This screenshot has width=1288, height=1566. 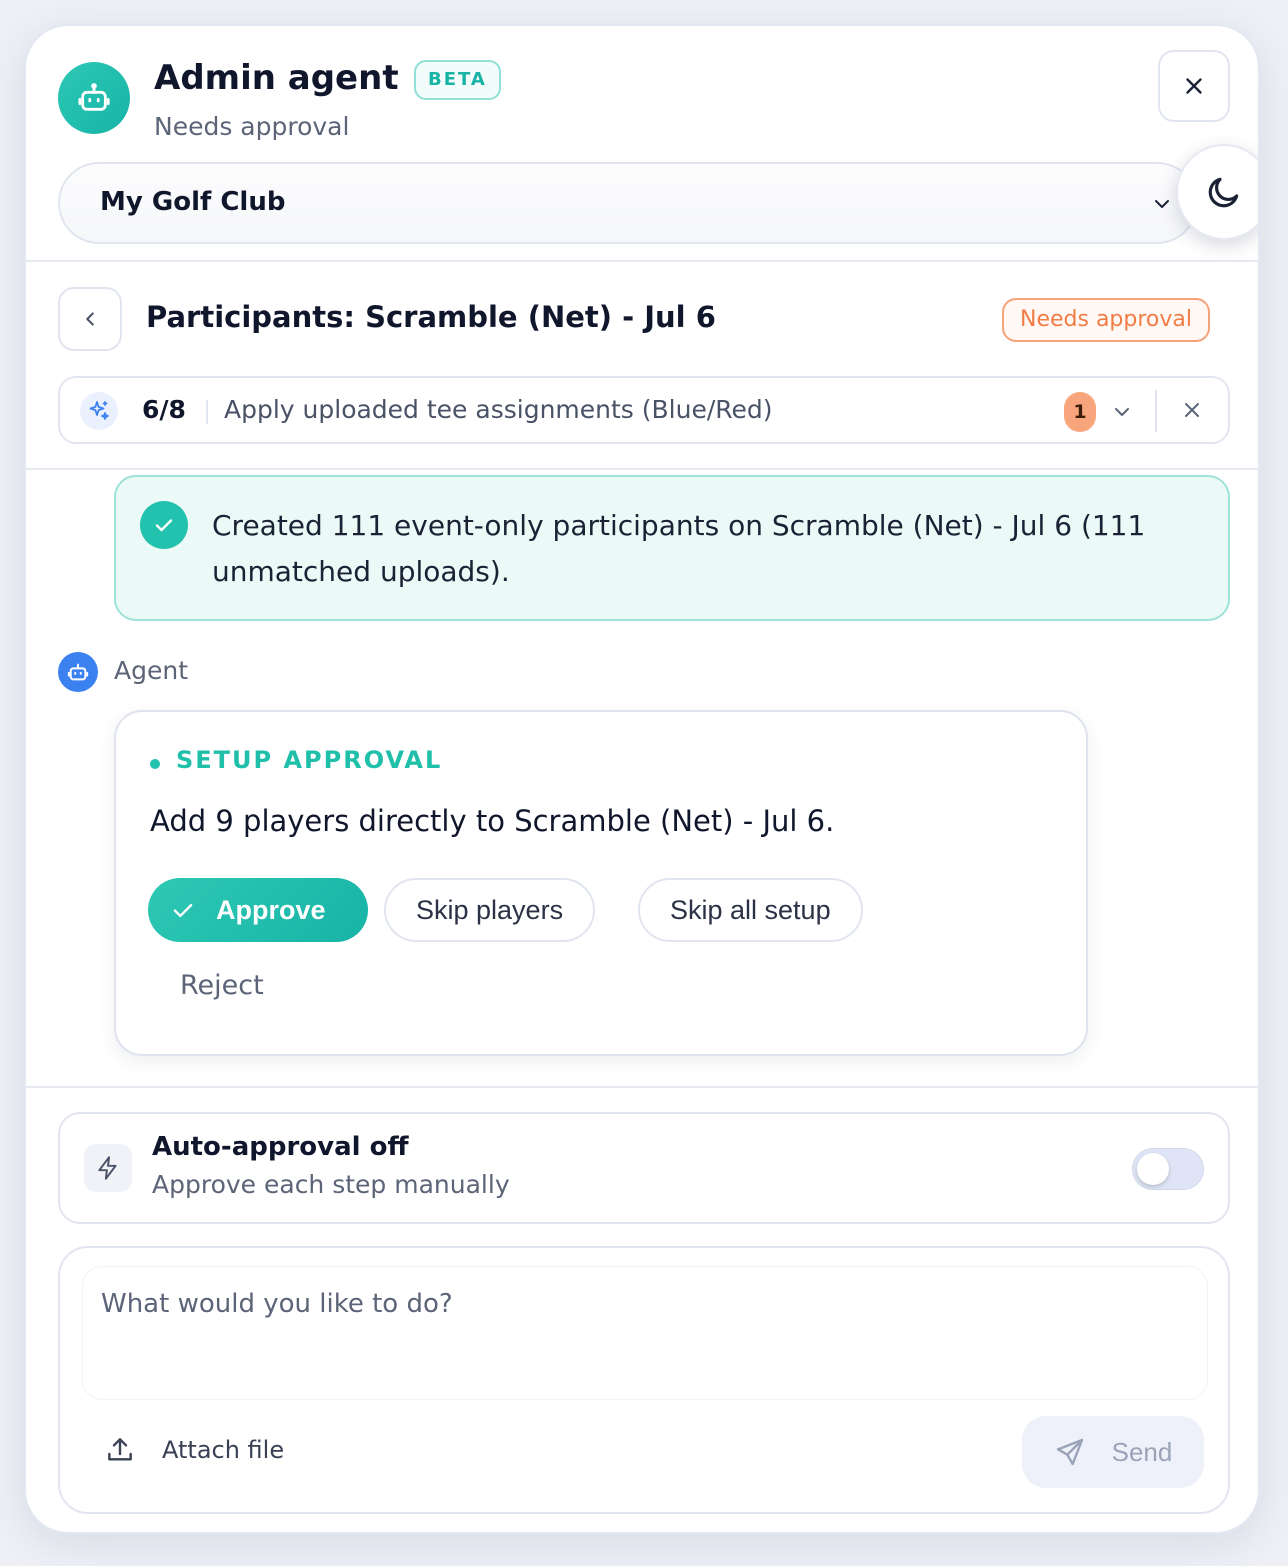 I want to click on context-title: Participants: Scramble (Net) - Jul 6, so click(x=431, y=317).